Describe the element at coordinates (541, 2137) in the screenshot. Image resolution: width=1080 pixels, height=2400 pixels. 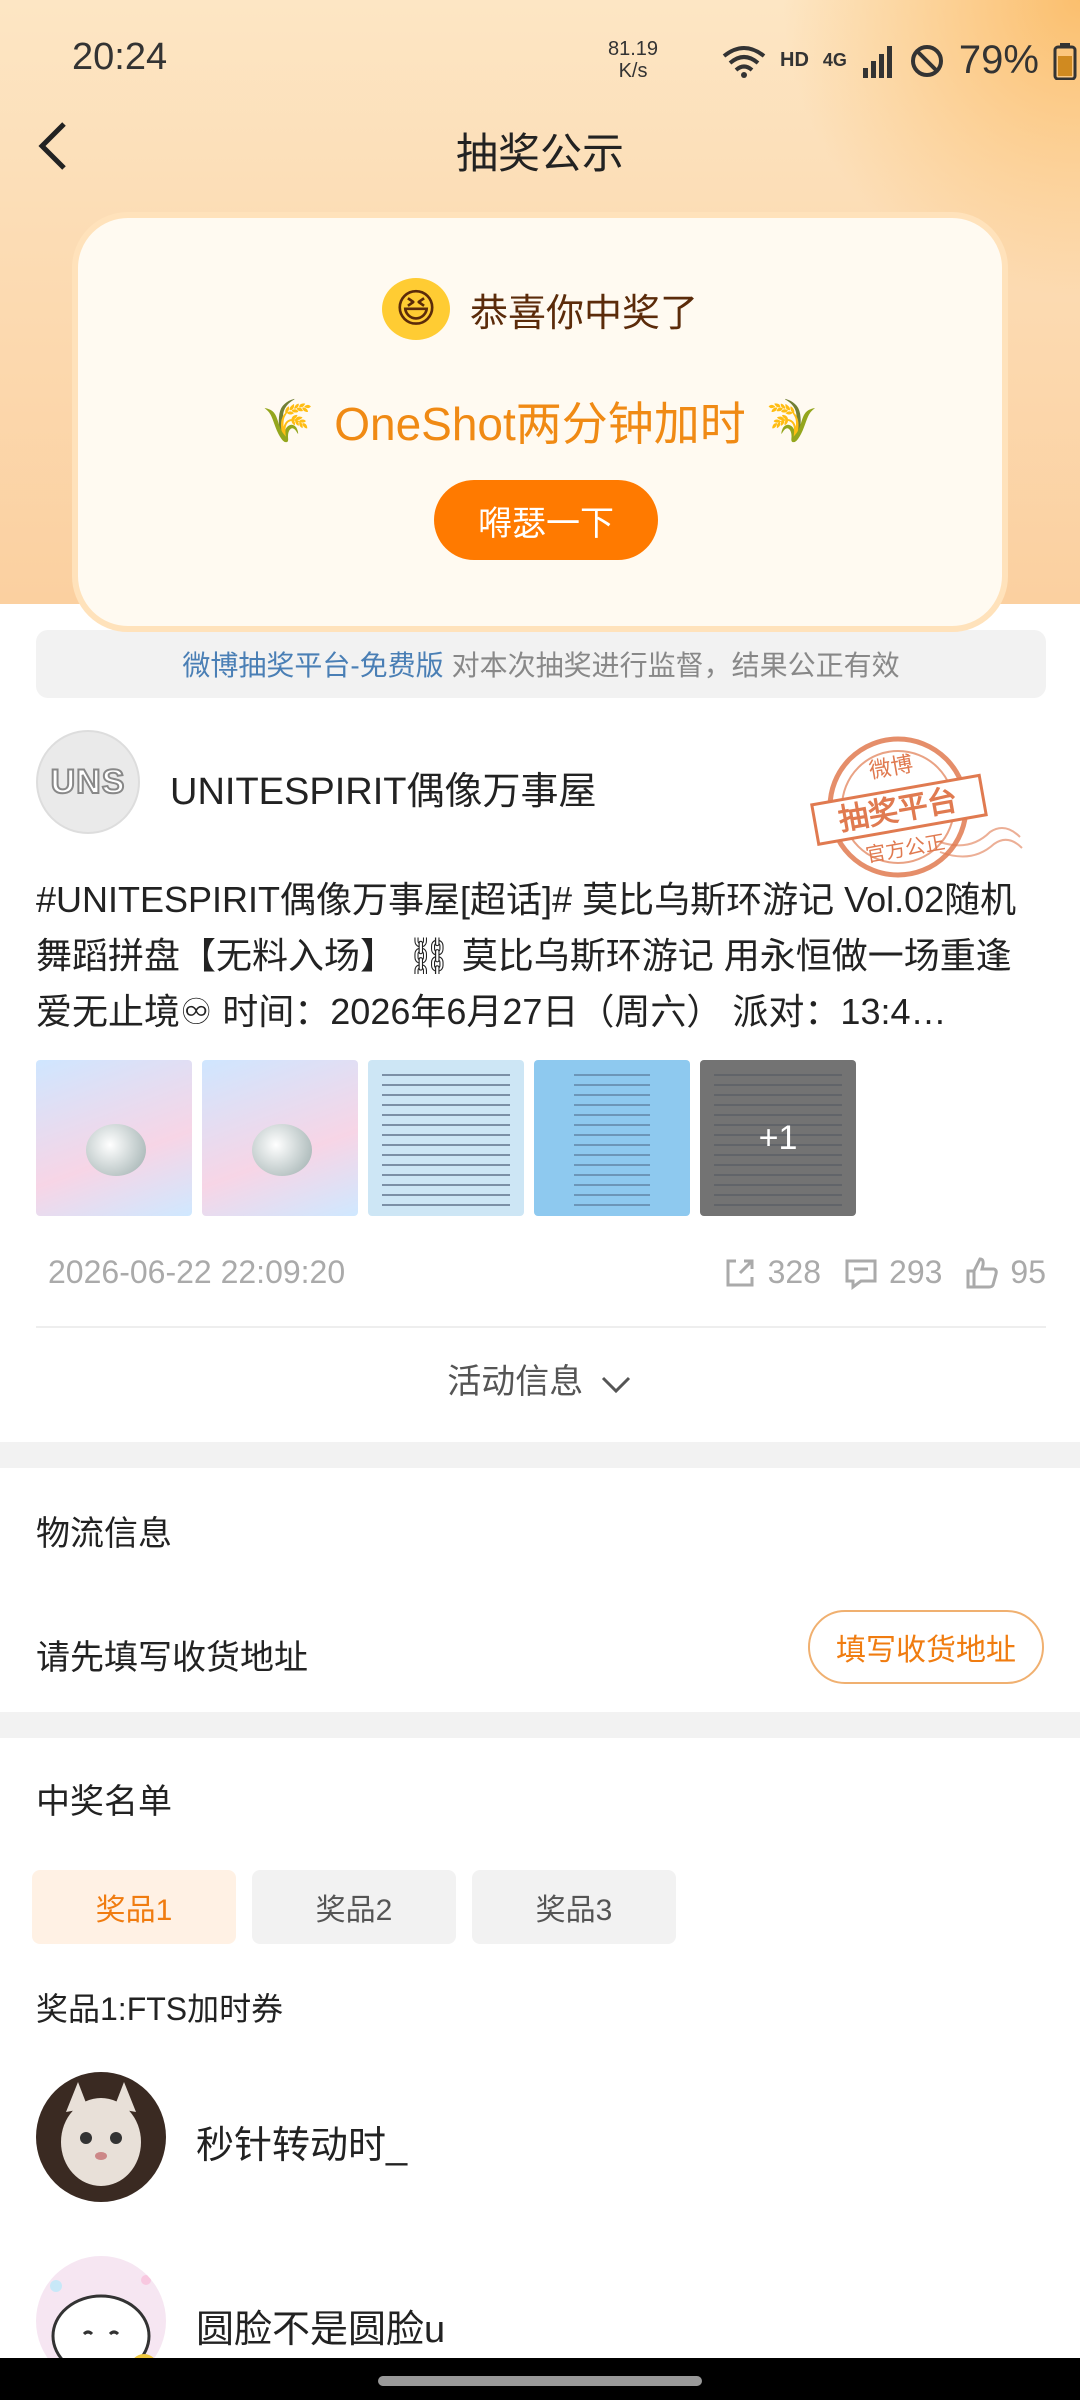
I see `winner-item: 秒针转动时_` at that location.